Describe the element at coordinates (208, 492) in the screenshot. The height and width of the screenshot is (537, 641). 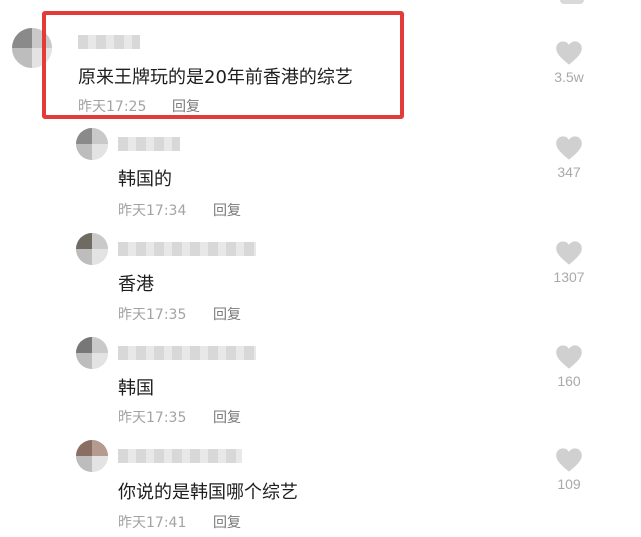
I see `comment-text: 你说的是韩国哪个综艺` at that location.